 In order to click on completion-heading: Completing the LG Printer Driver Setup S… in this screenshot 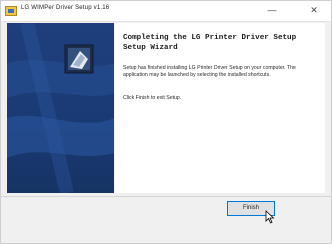, I will do `click(210, 43)`.